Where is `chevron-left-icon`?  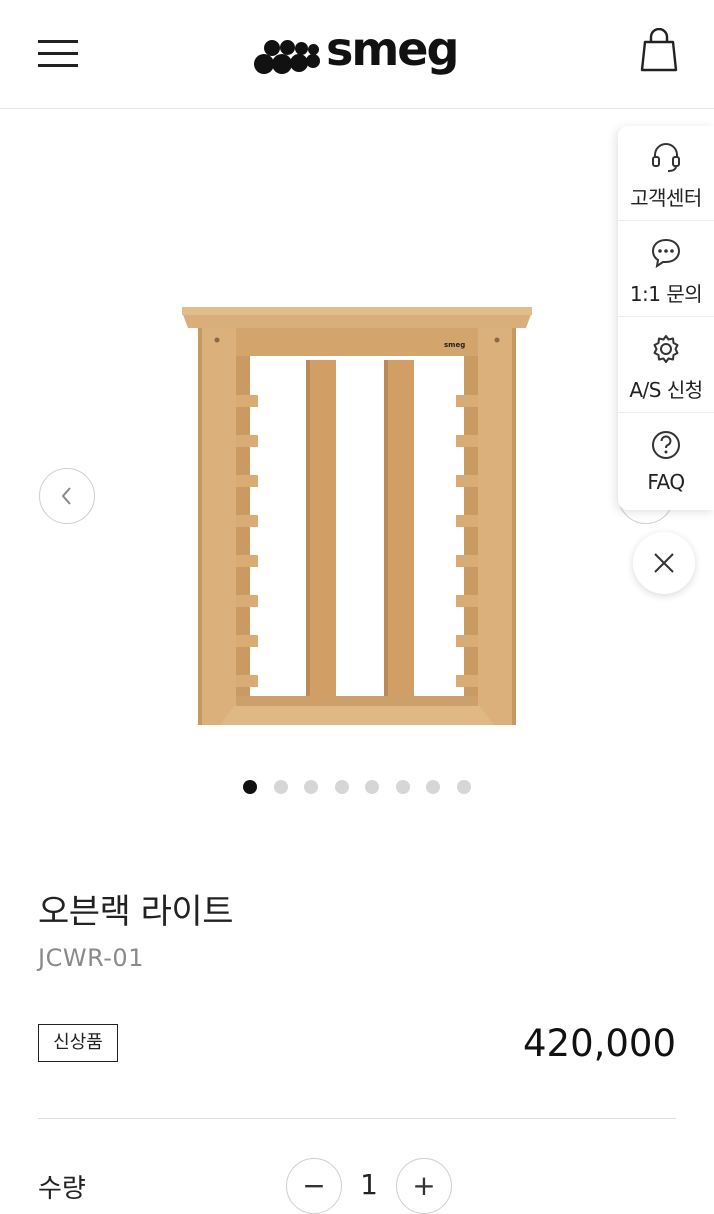
chevron-left-icon is located at coordinates (66, 496).